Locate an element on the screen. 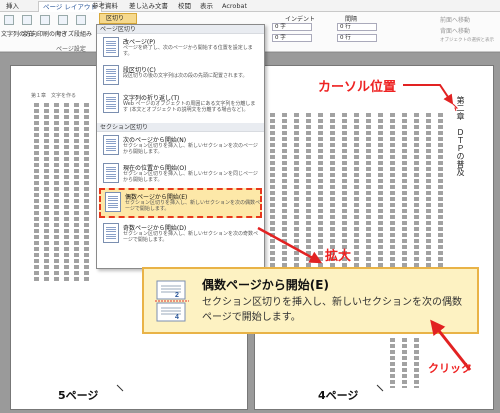  menu-item-column-break: 段区切り(C) 段区切りの後の文字列は次の段の先頭に配置されます。 is located at coordinates (180, 76).